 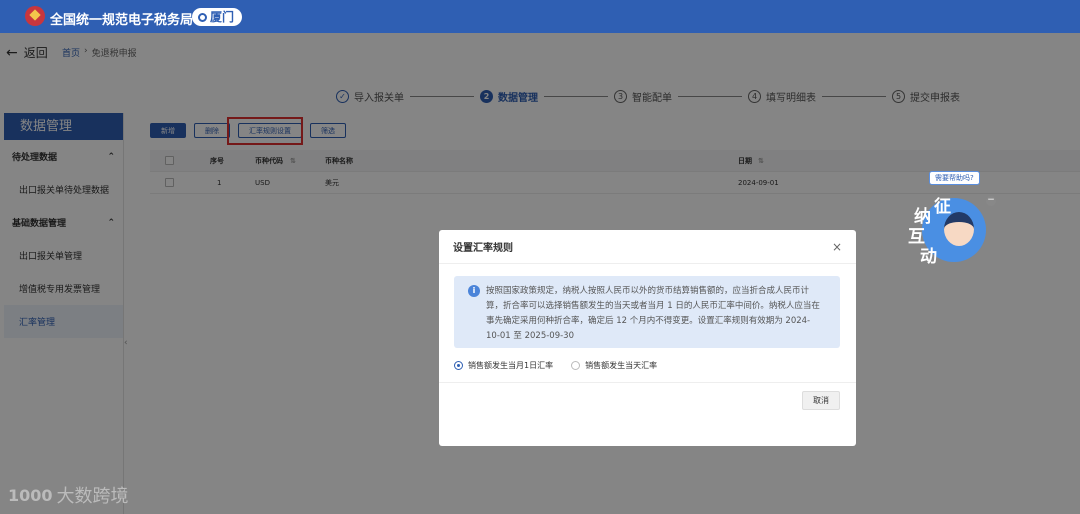 I want to click on city-selector: 厦门, so click(x=217, y=17).